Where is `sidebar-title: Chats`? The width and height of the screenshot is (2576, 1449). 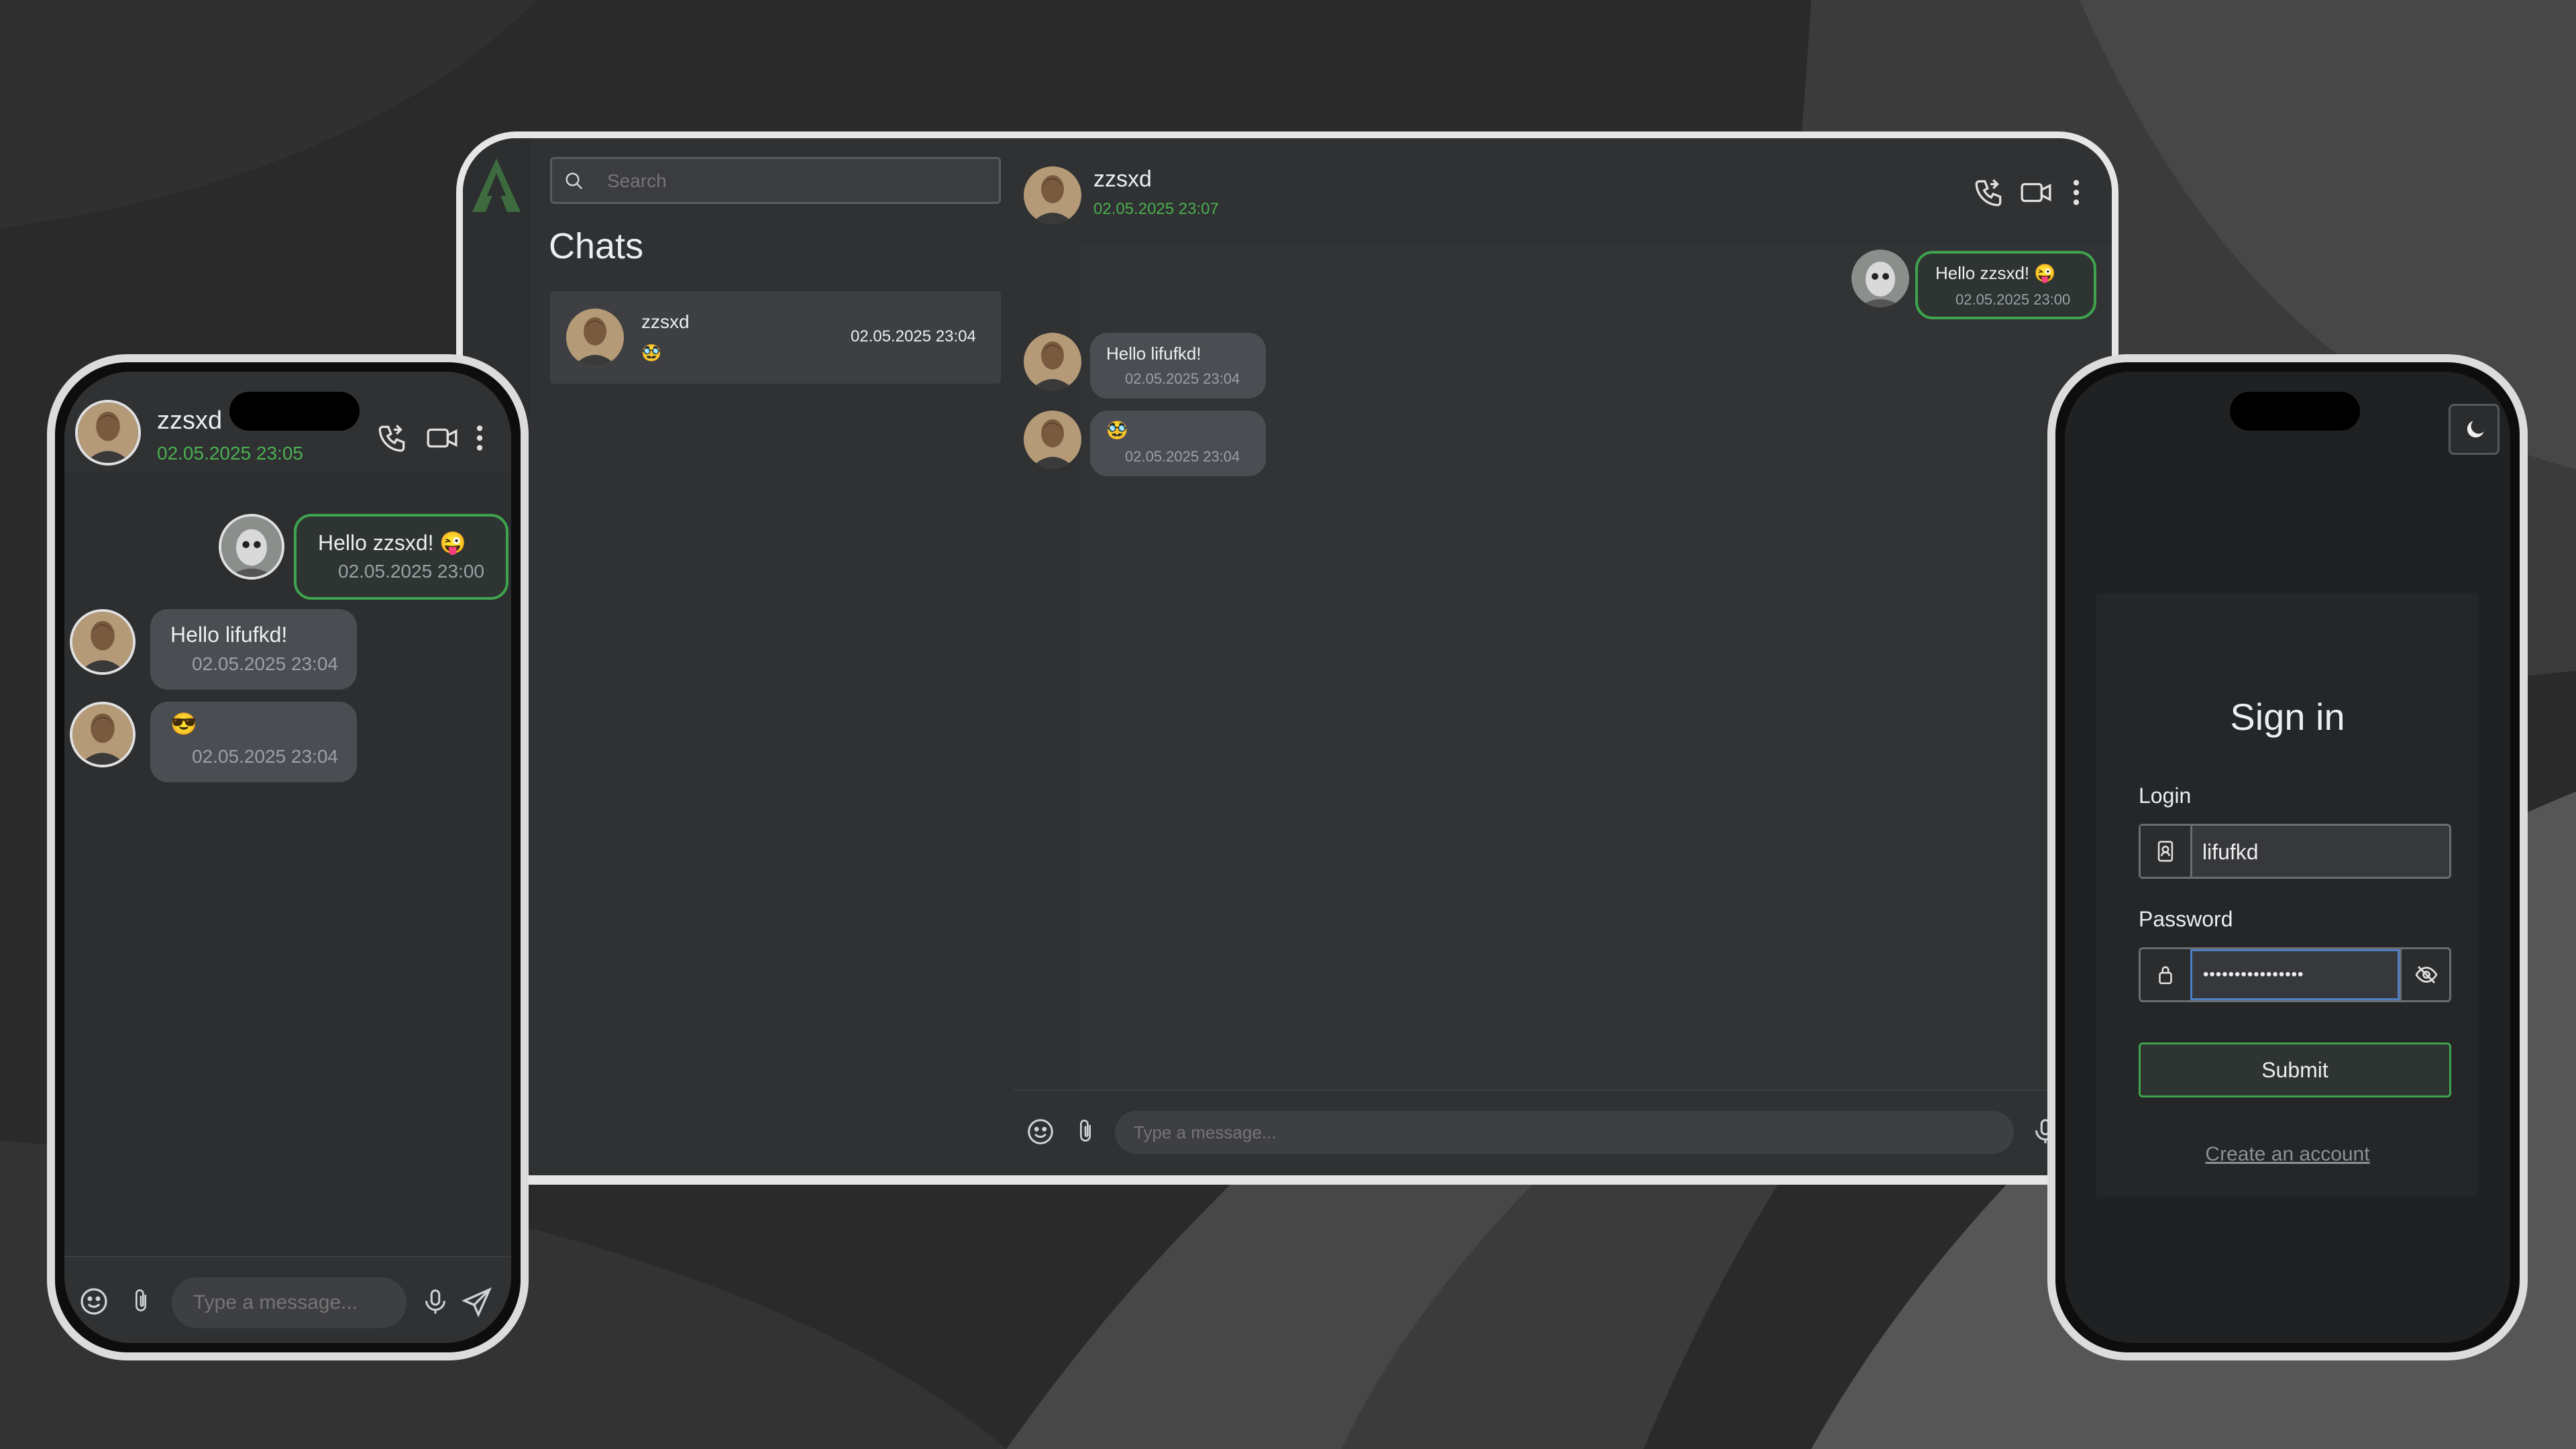 sidebar-title: Chats is located at coordinates (596, 246).